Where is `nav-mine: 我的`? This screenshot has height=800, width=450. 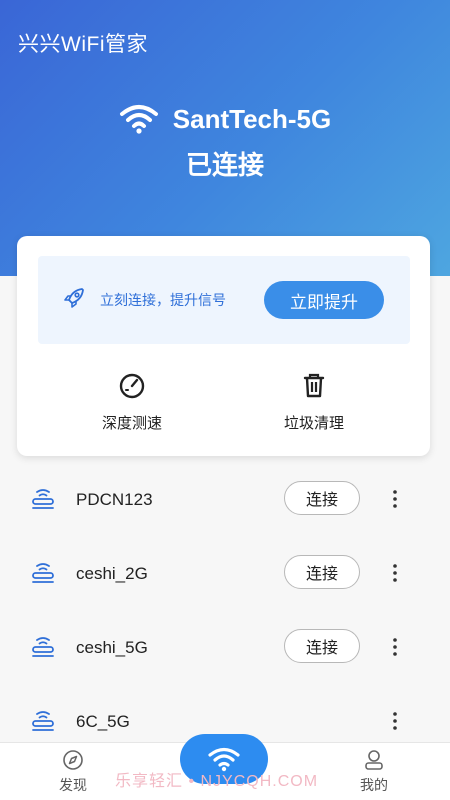
nav-mine: 我的 is located at coordinates (374, 772).